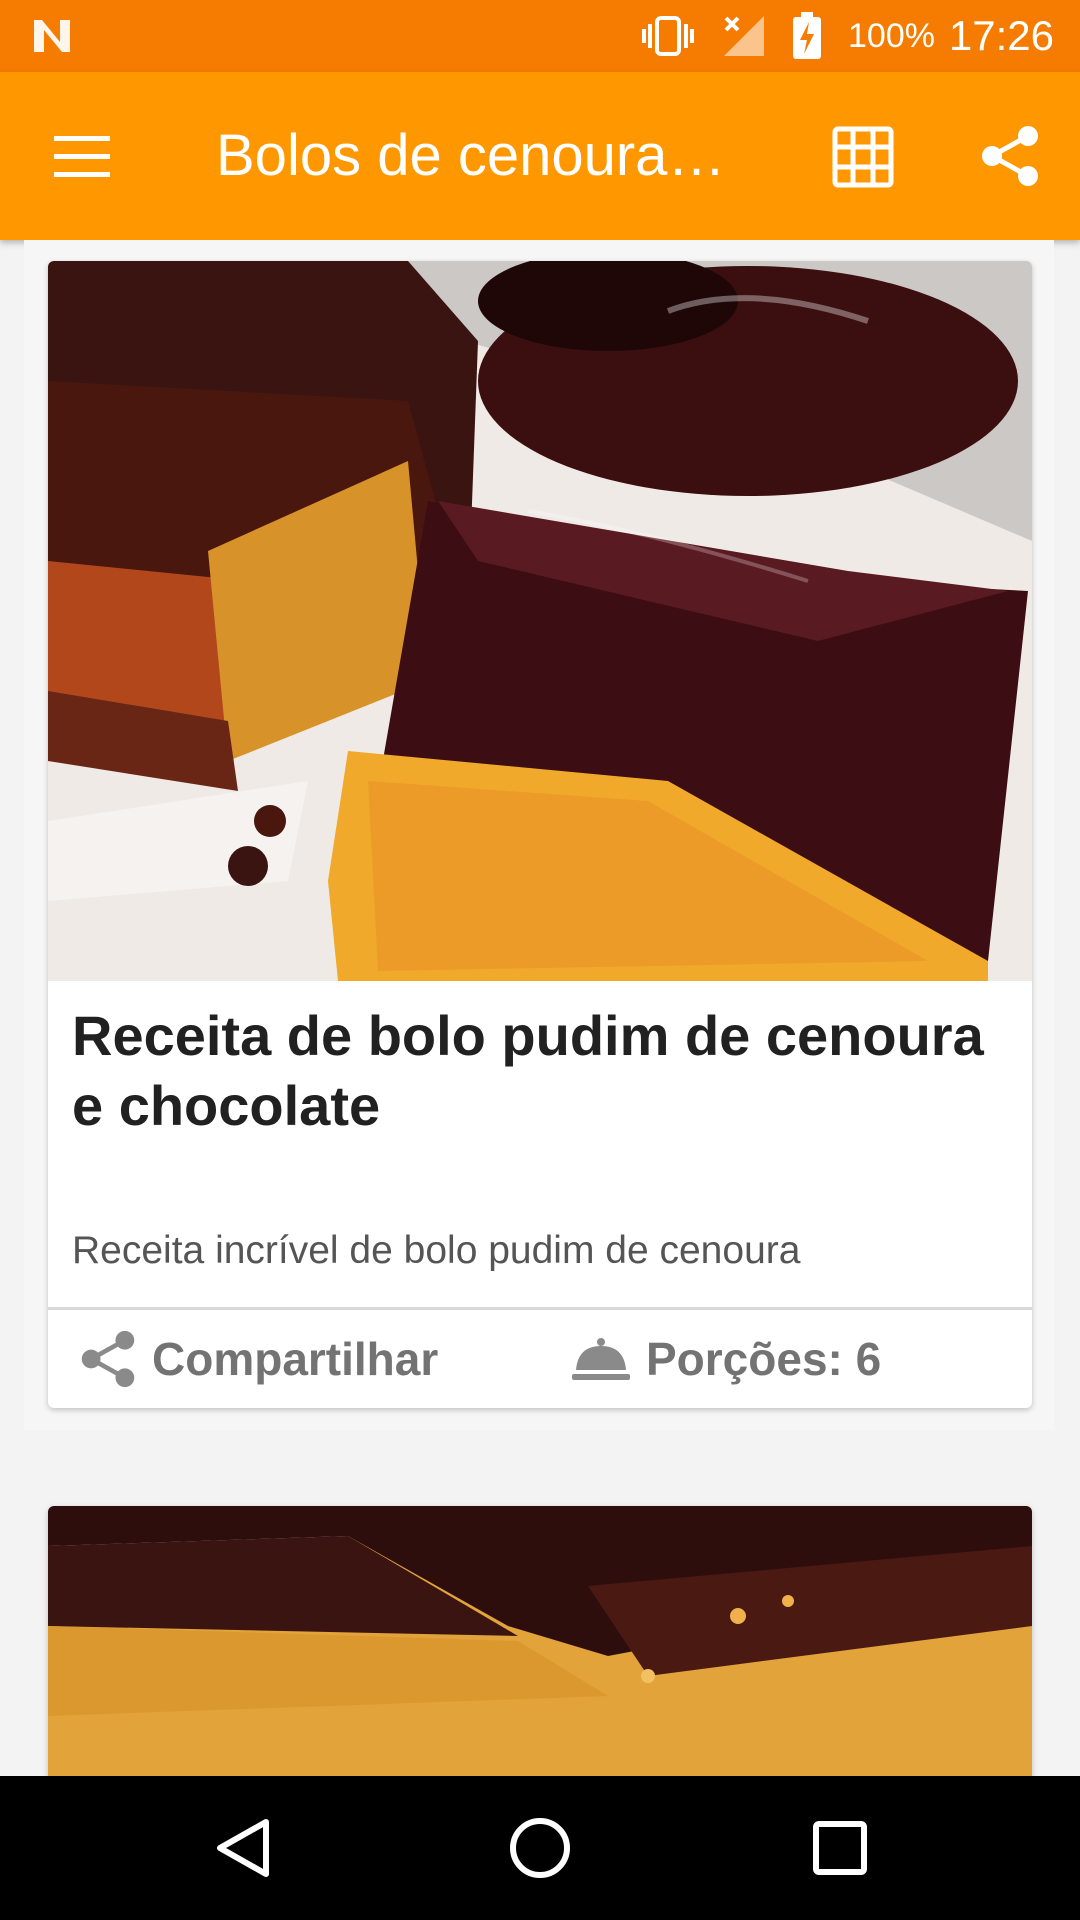  I want to click on recipe-image, so click(540, 1641).